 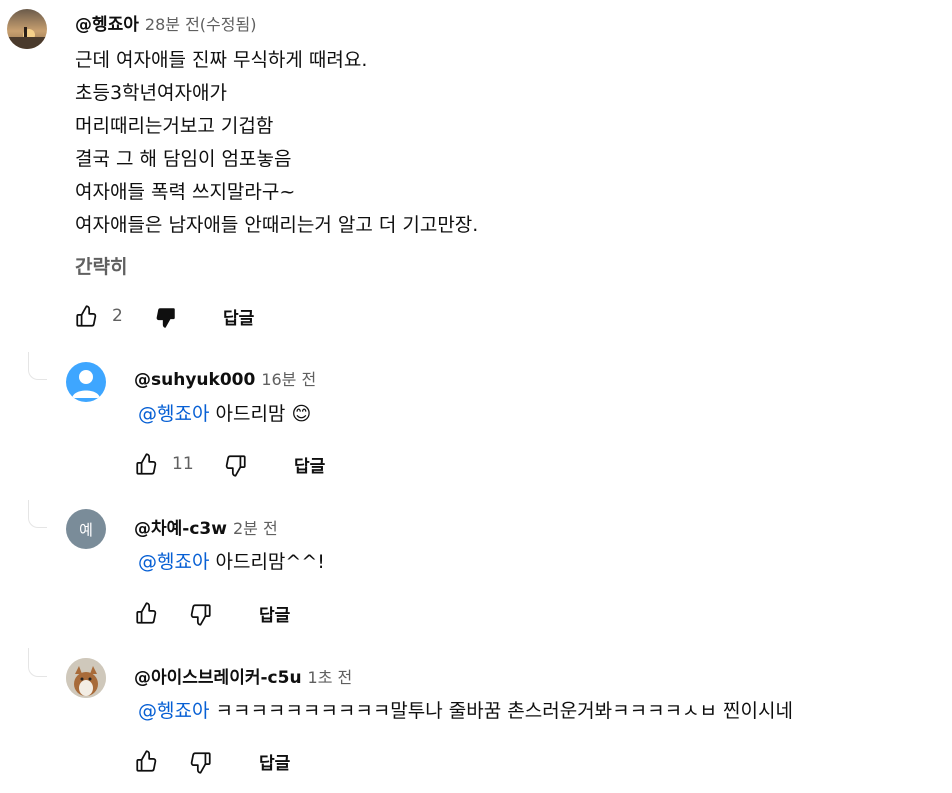 What do you see at coordinates (101, 265) in the screenshot?
I see `read-less-button: 간략히` at bounding box center [101, 265].